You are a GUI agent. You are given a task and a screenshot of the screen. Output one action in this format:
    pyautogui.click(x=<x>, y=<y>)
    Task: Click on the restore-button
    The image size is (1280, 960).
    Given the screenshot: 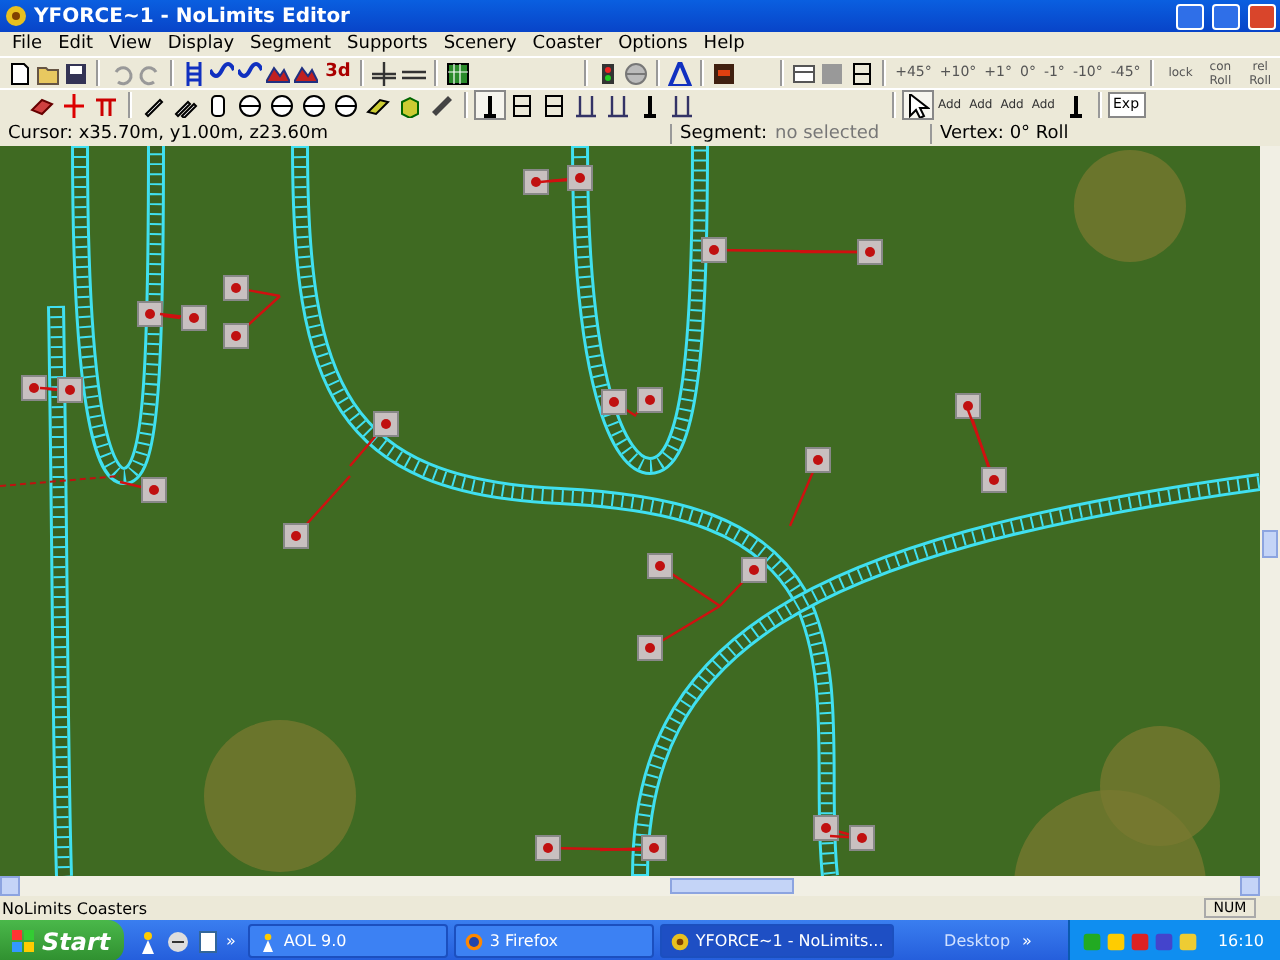 What is the action you would take?
    pyautogui.click(x=1226, y=16)
    